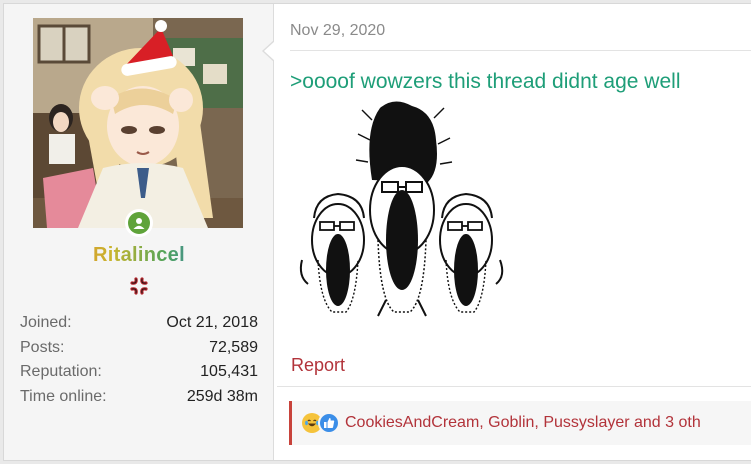 The image size is (751, 464). What do you see at coordinates (520, 50) in the screenshot?
I see `header-divider` at bounding box center [520, 50].